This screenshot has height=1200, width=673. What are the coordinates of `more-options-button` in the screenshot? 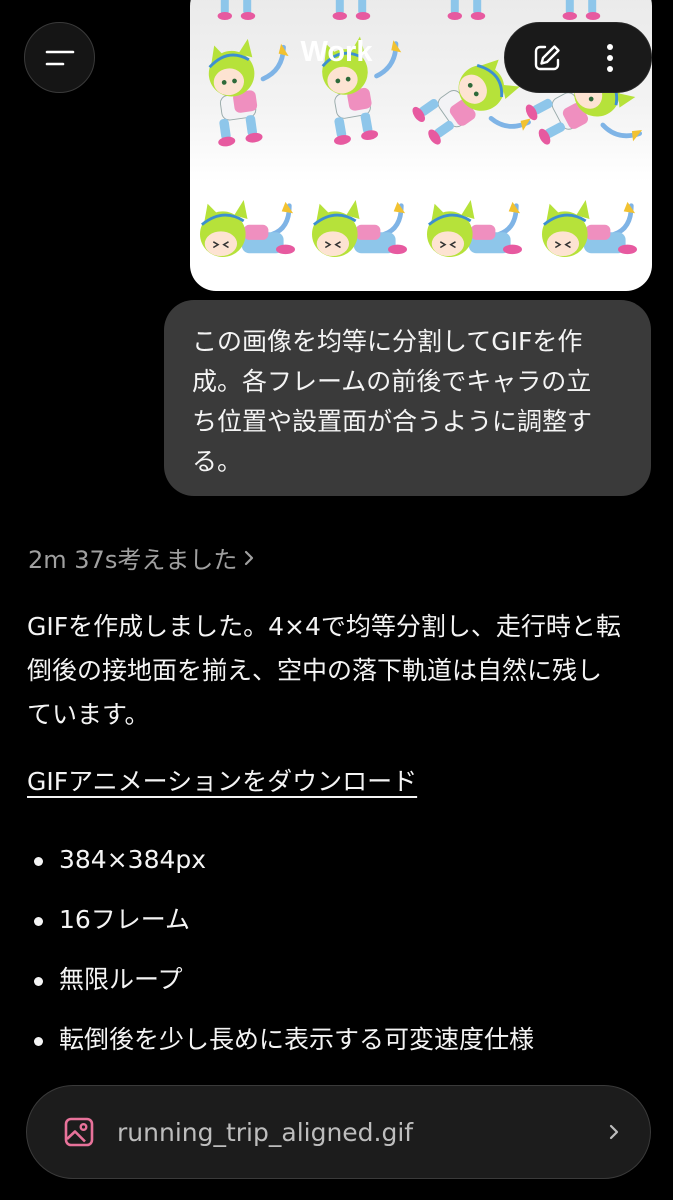 It's located at (610, 58).